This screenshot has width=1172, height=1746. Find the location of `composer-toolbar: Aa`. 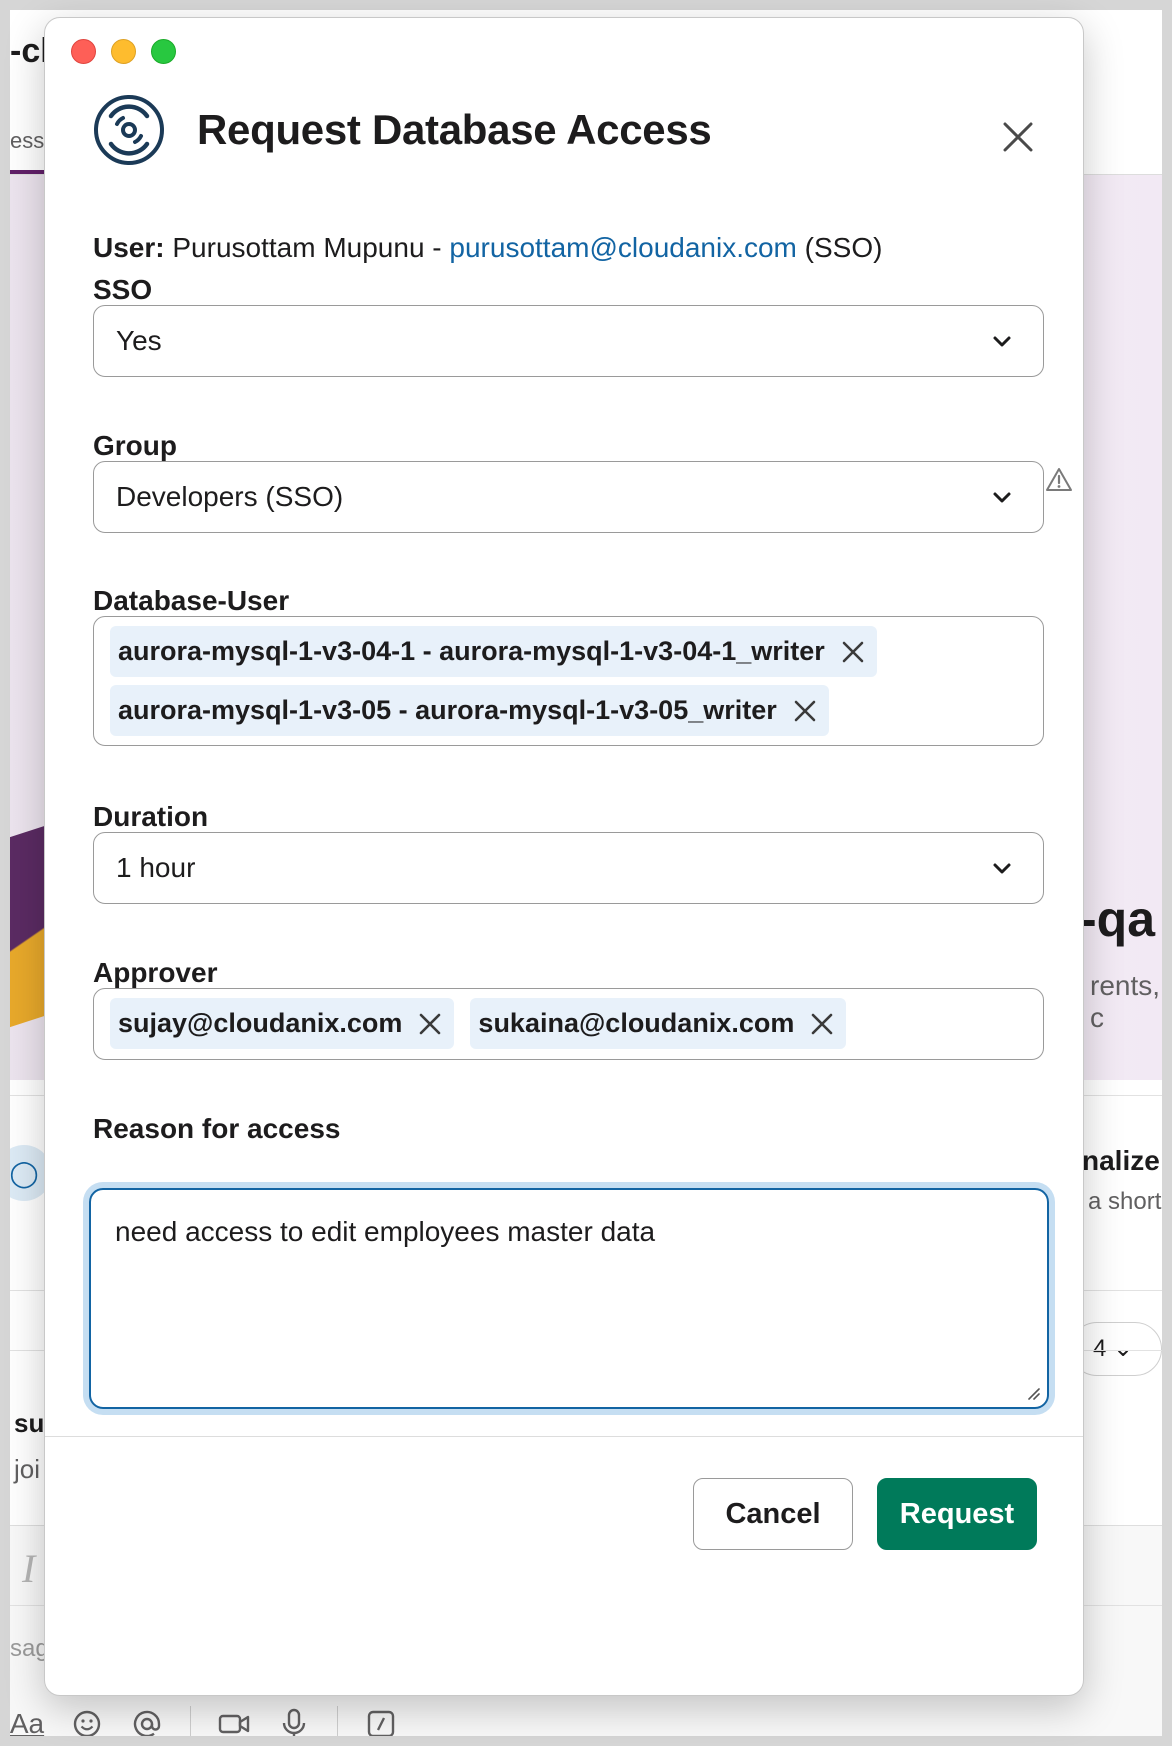

composer-toolbar: Aa is located at coordinates (204, 1721).